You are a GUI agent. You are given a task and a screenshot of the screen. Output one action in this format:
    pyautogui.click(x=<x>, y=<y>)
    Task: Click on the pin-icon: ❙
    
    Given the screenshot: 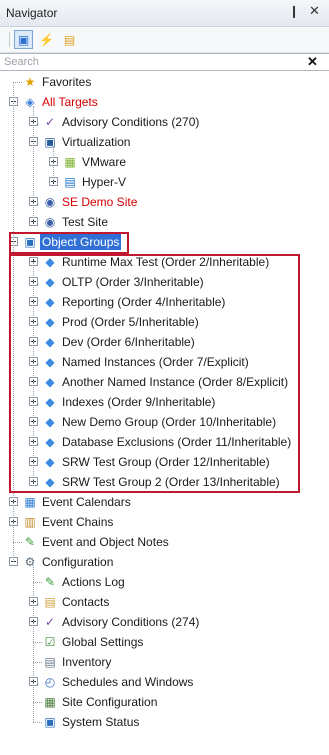 What is the action you would take?
    pyautogui.click(x=294, y=11)
    